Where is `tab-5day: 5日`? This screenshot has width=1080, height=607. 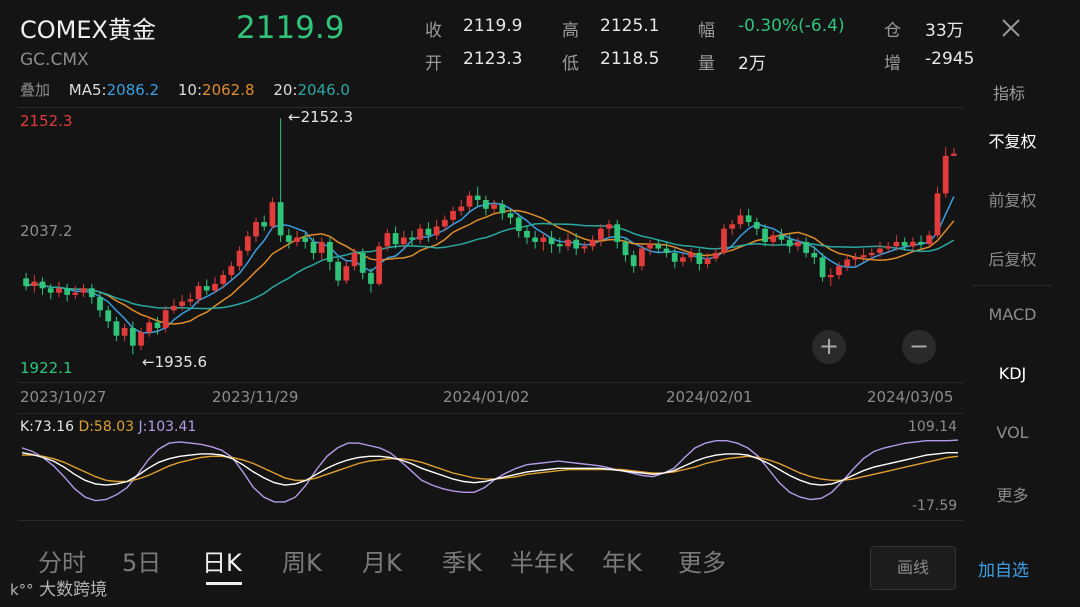
tab-5day: 5日 is located at coordinates (141, 560).